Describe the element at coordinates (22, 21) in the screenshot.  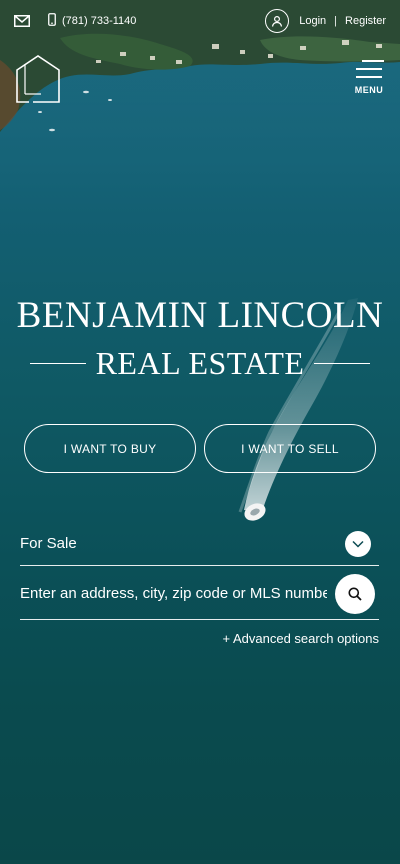
I see `mail-icon` at that location.